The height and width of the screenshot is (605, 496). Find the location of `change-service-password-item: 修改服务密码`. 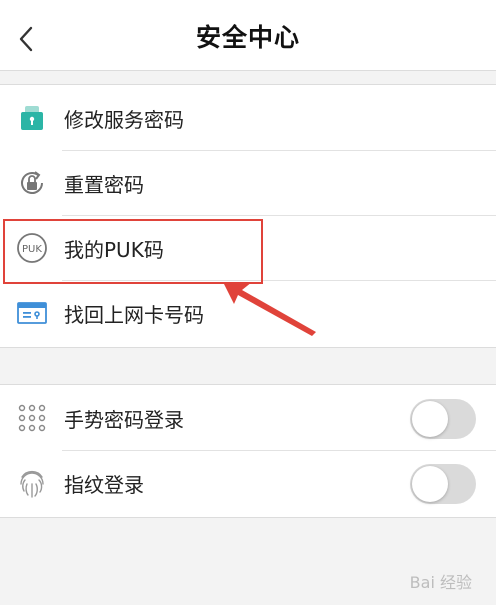

change-service-password-item: 修改服务密码 is located at coordinates (248, 117).